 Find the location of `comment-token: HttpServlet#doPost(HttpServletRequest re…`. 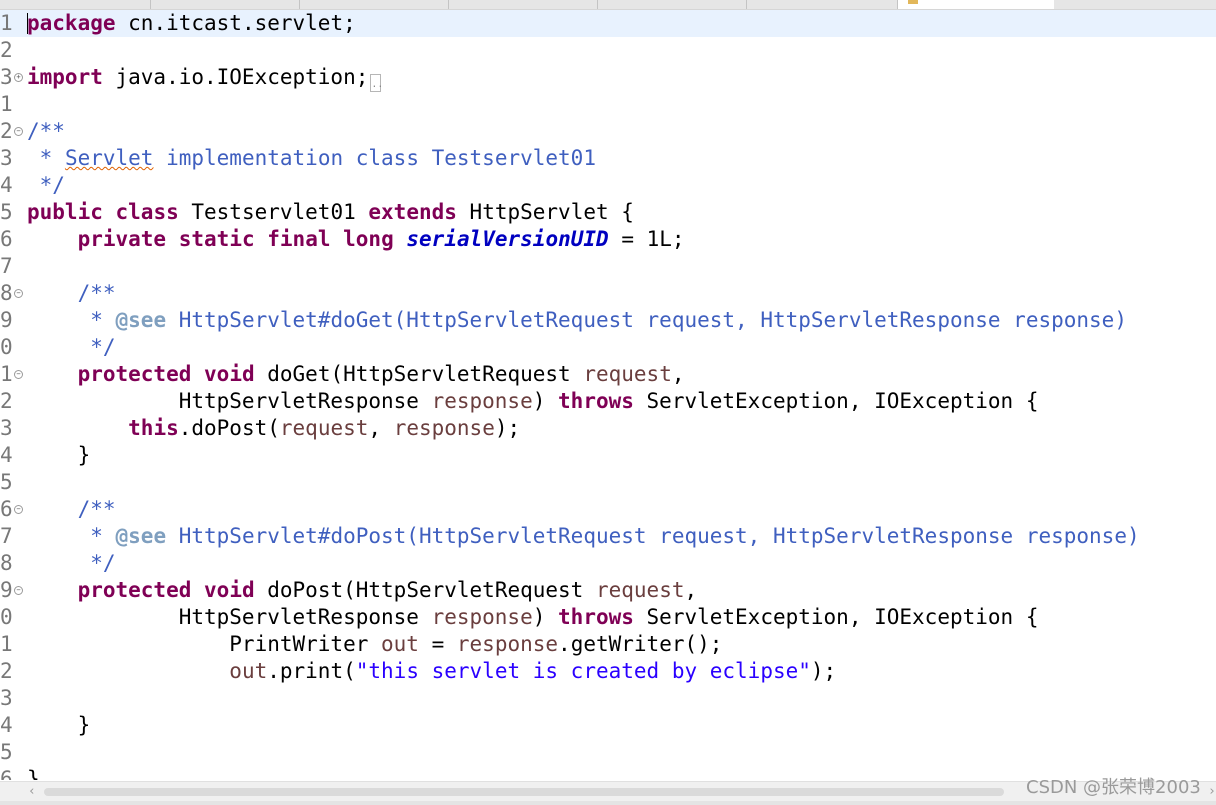

comment-token: HttpServlet#doPost(HttpServletRequest re… is located at coordinates (653, 536).